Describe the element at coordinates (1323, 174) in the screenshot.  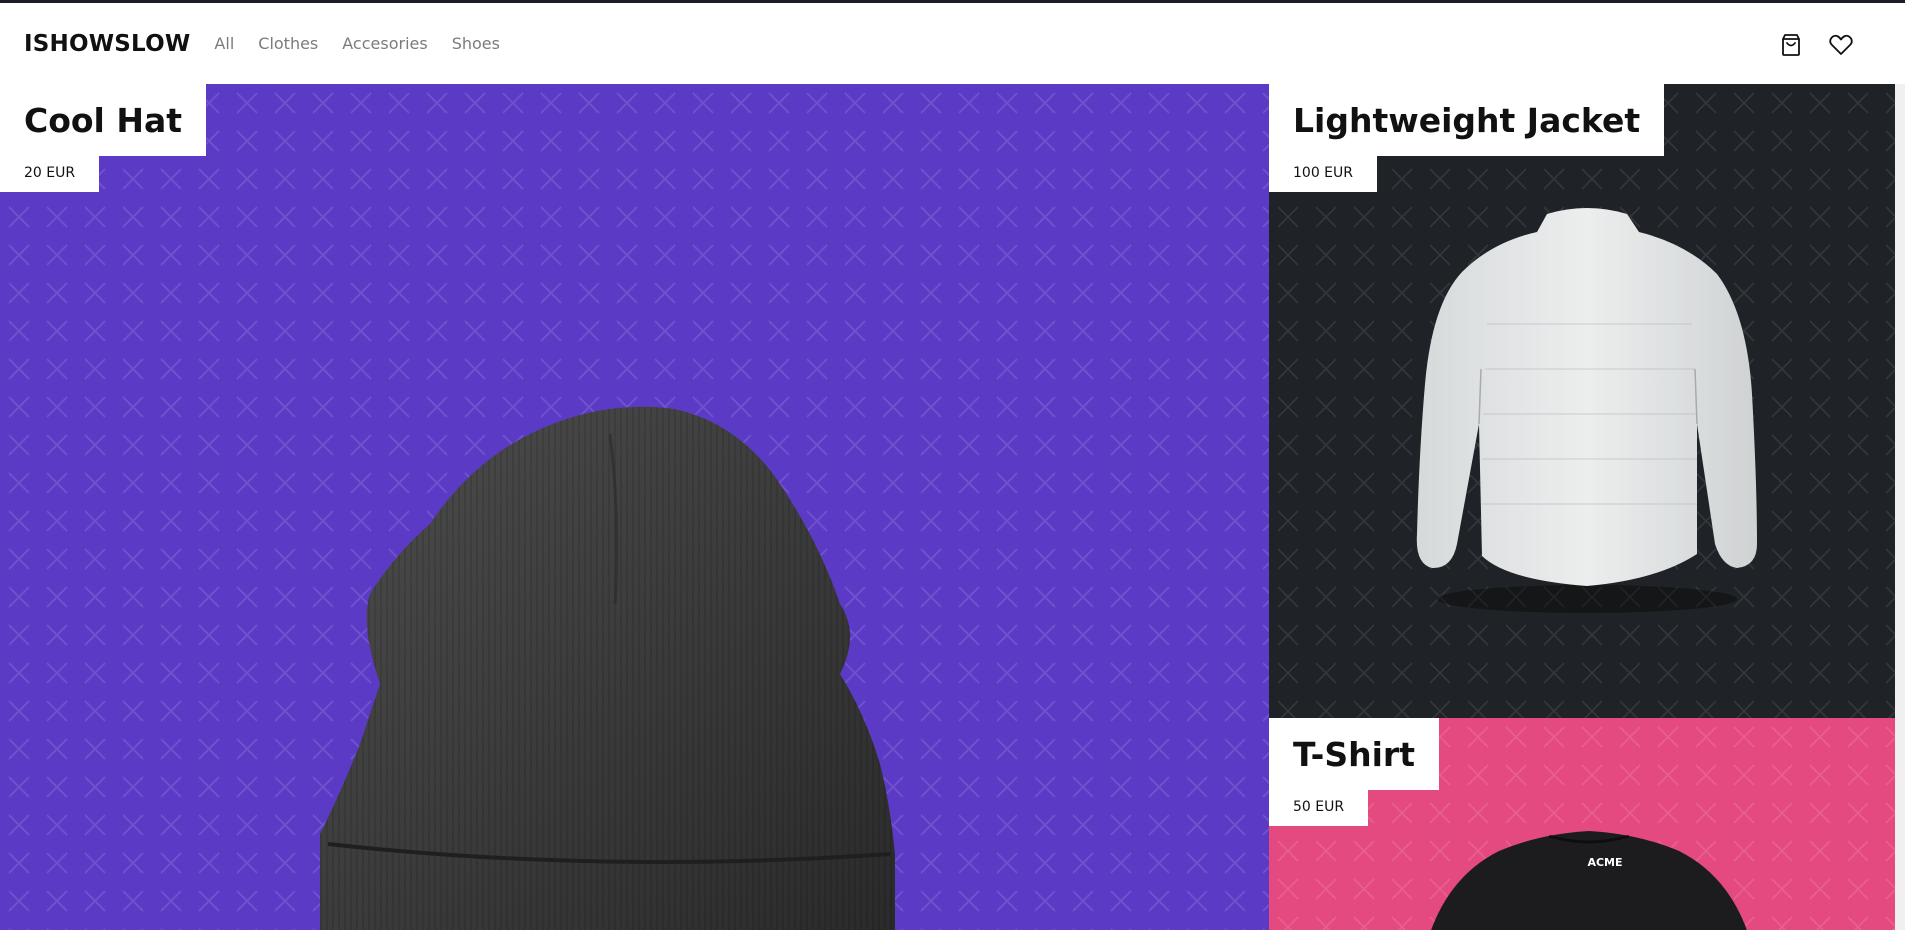
I see `product-price: 100 EUR` at that location.